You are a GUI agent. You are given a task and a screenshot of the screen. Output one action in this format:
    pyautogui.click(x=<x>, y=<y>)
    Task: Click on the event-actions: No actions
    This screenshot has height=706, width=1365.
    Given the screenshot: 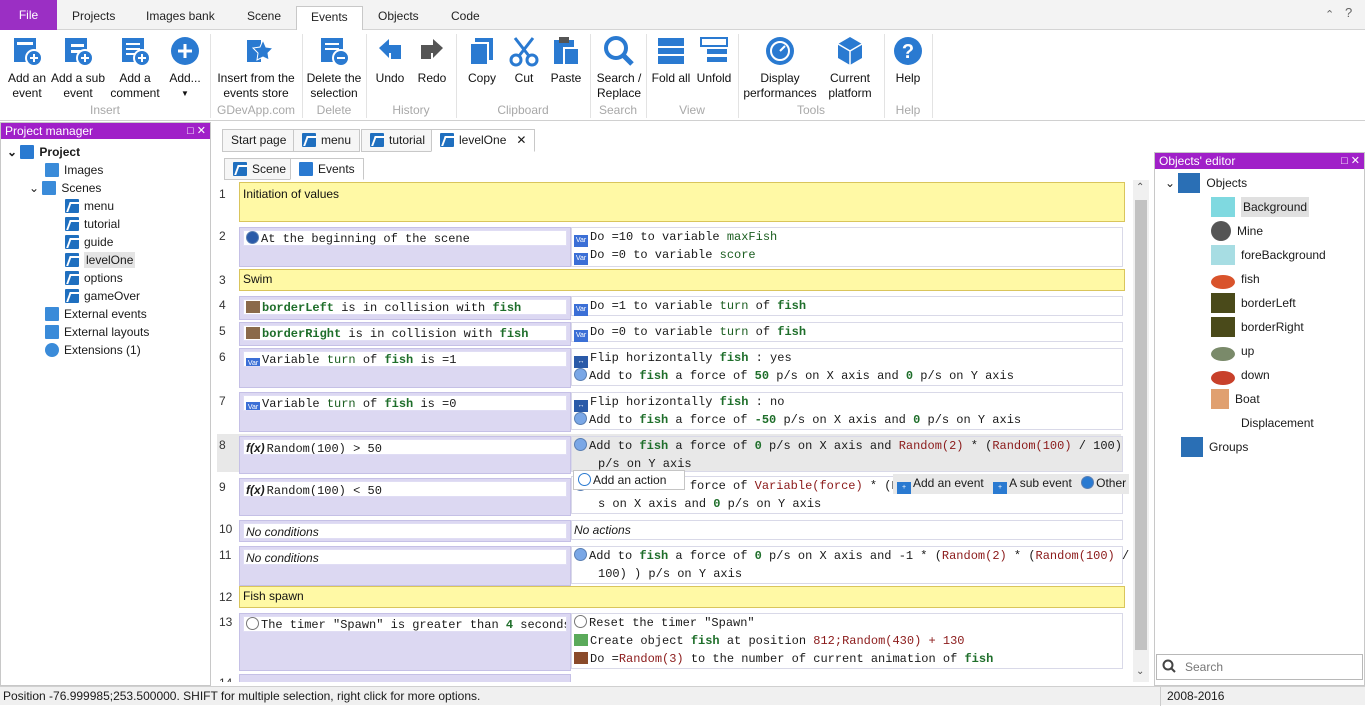 What is the action you would take?
    pyautogui.click(x=847, y=530)
    